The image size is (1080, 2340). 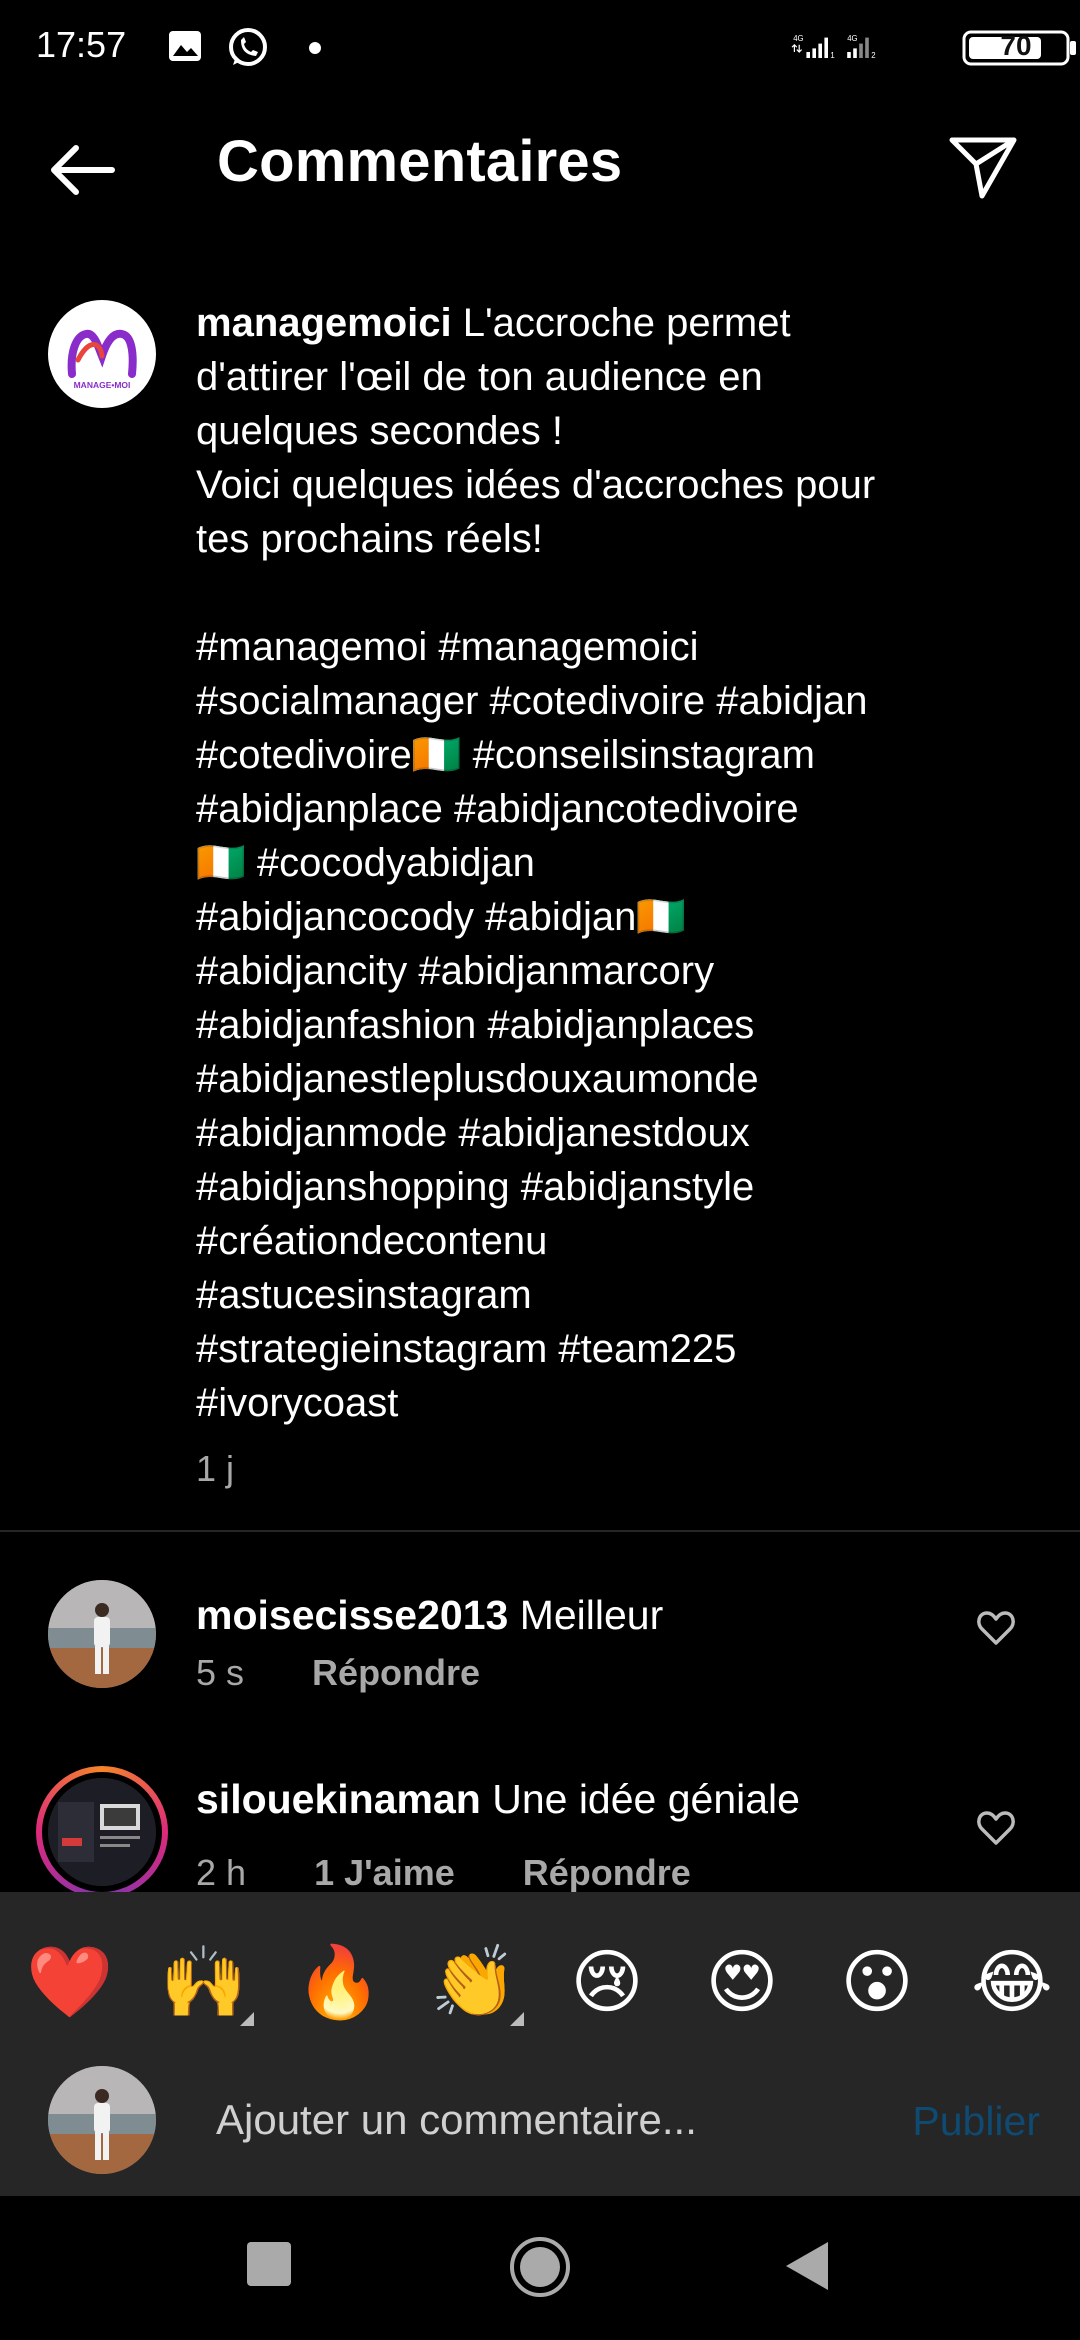 What do you see at coordinates (607, 1982) in the screenshot?
I see `emoji-crying-face: 😢` at bounding box center [607, 1982].